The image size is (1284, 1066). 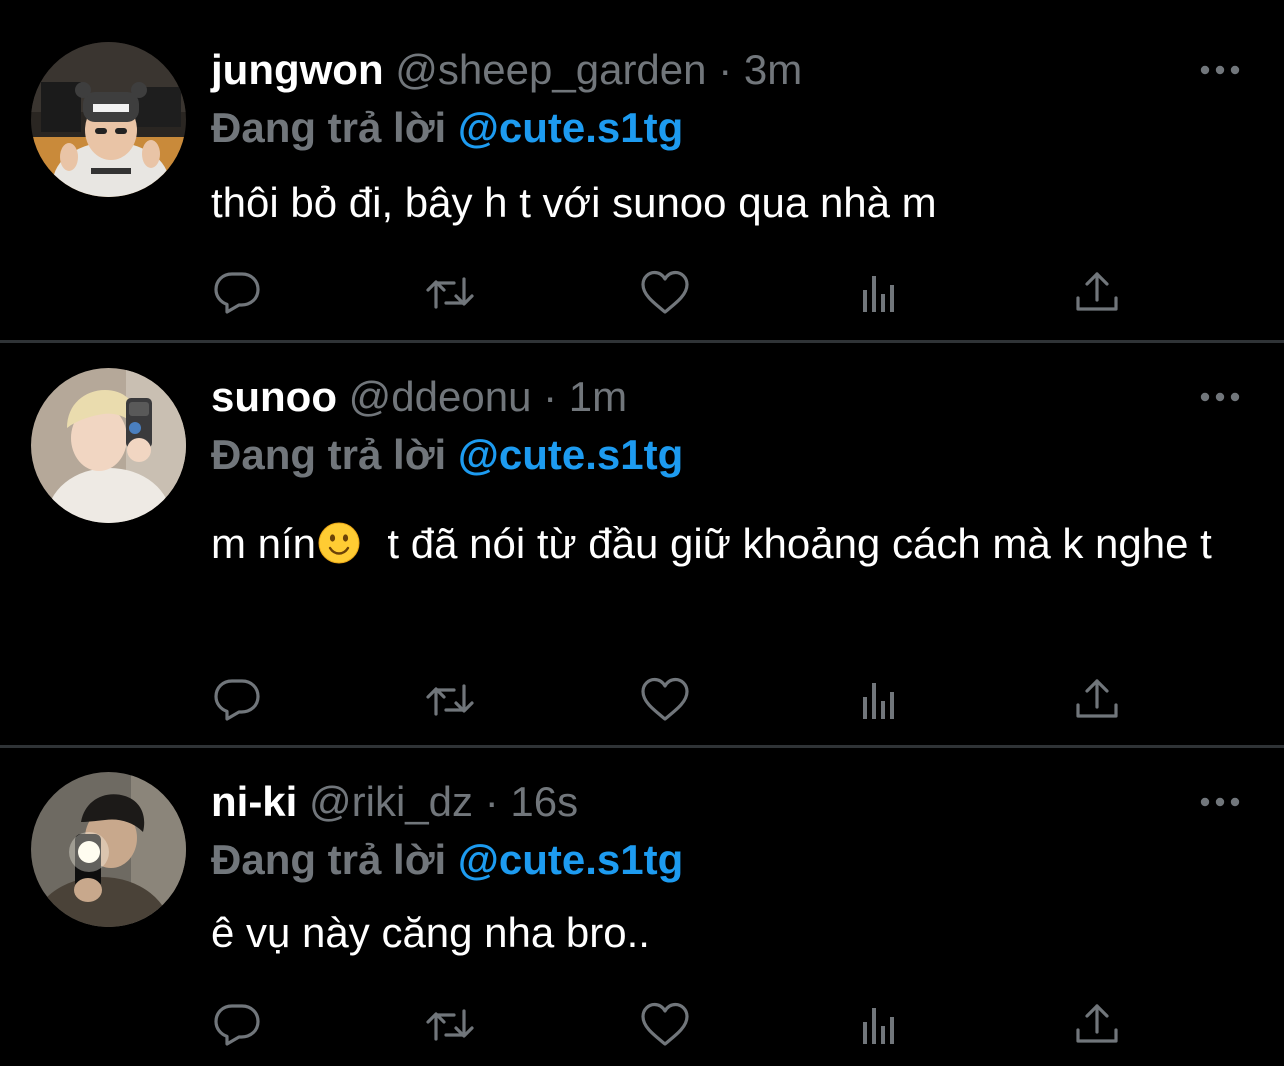 What do you see at coordinates (274, 396) in the screenshot?
I see `display-name: sunoo` at bounding box center [274, 396].